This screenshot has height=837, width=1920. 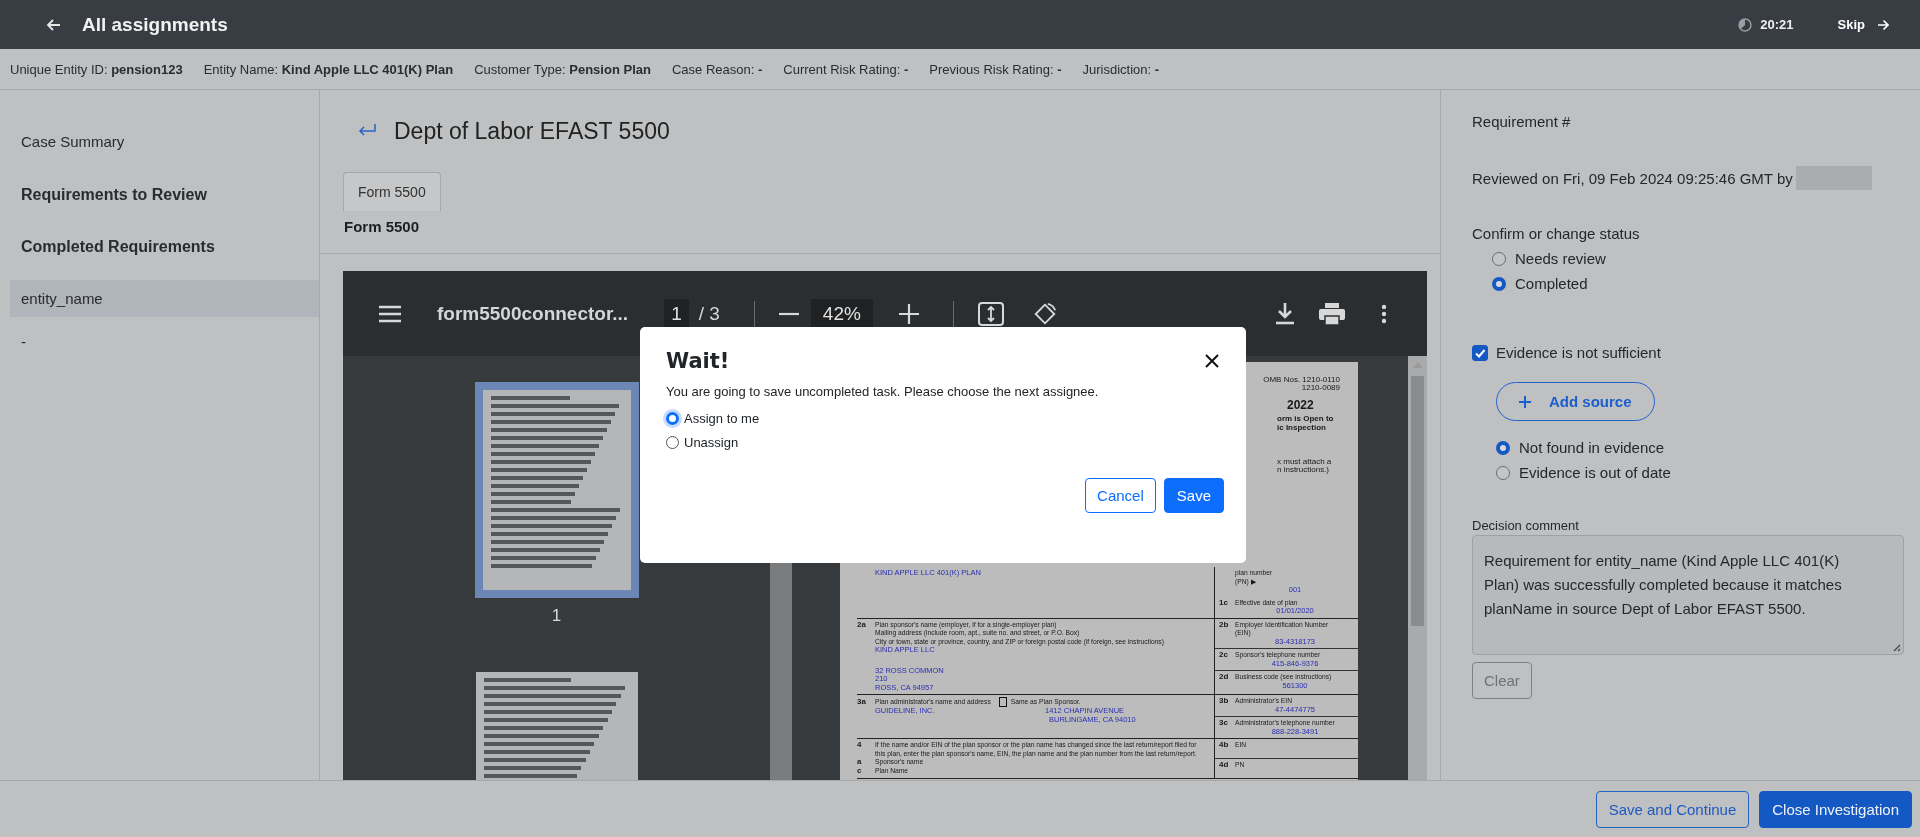 I want to click on sidebar-heading: Completed Requirements, so click(x=118, y=247).